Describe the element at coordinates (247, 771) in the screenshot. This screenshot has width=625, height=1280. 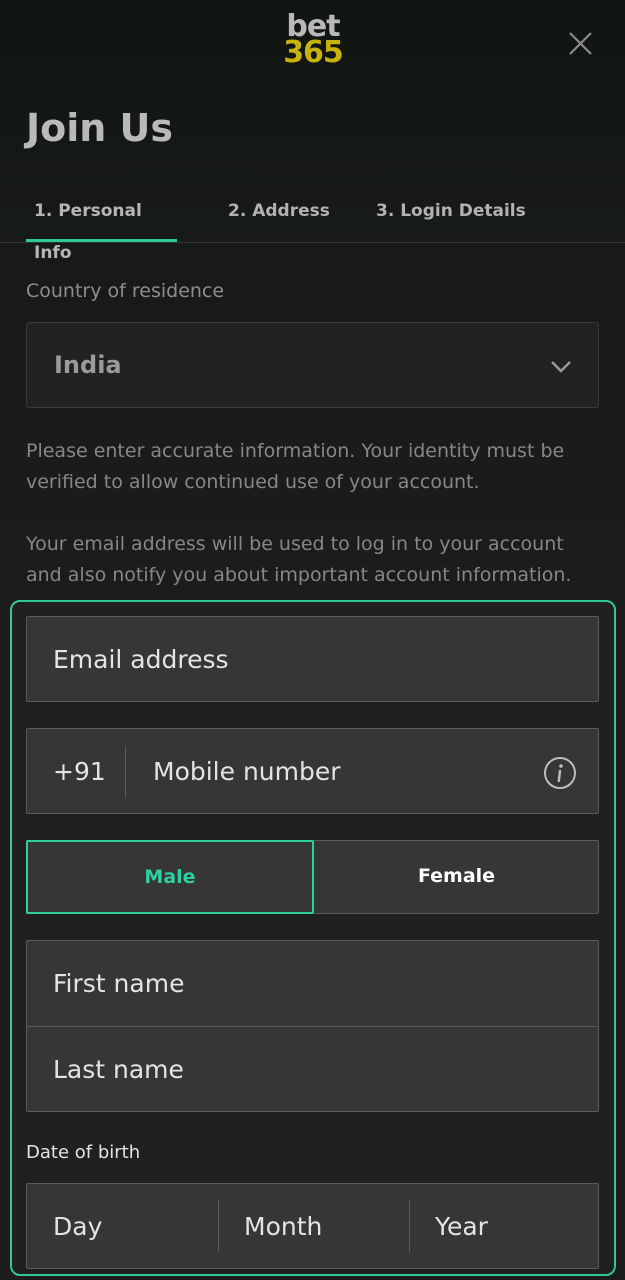
I see `mobile-placeholder: Mobile number` at that location.